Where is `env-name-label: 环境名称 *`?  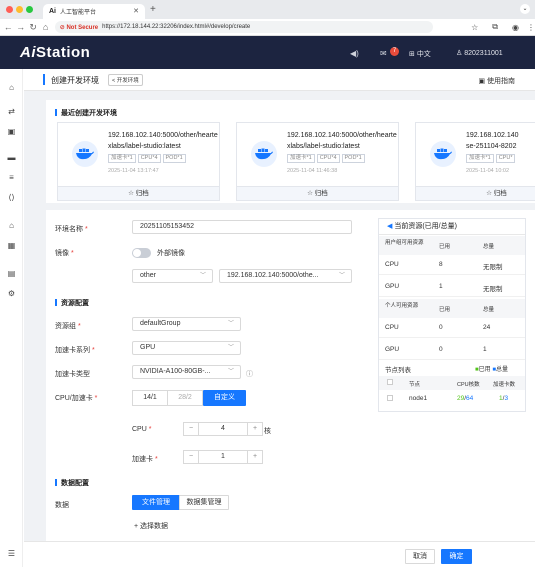 env-name-label: 环境名称 * is located at coordinates (71, 229).